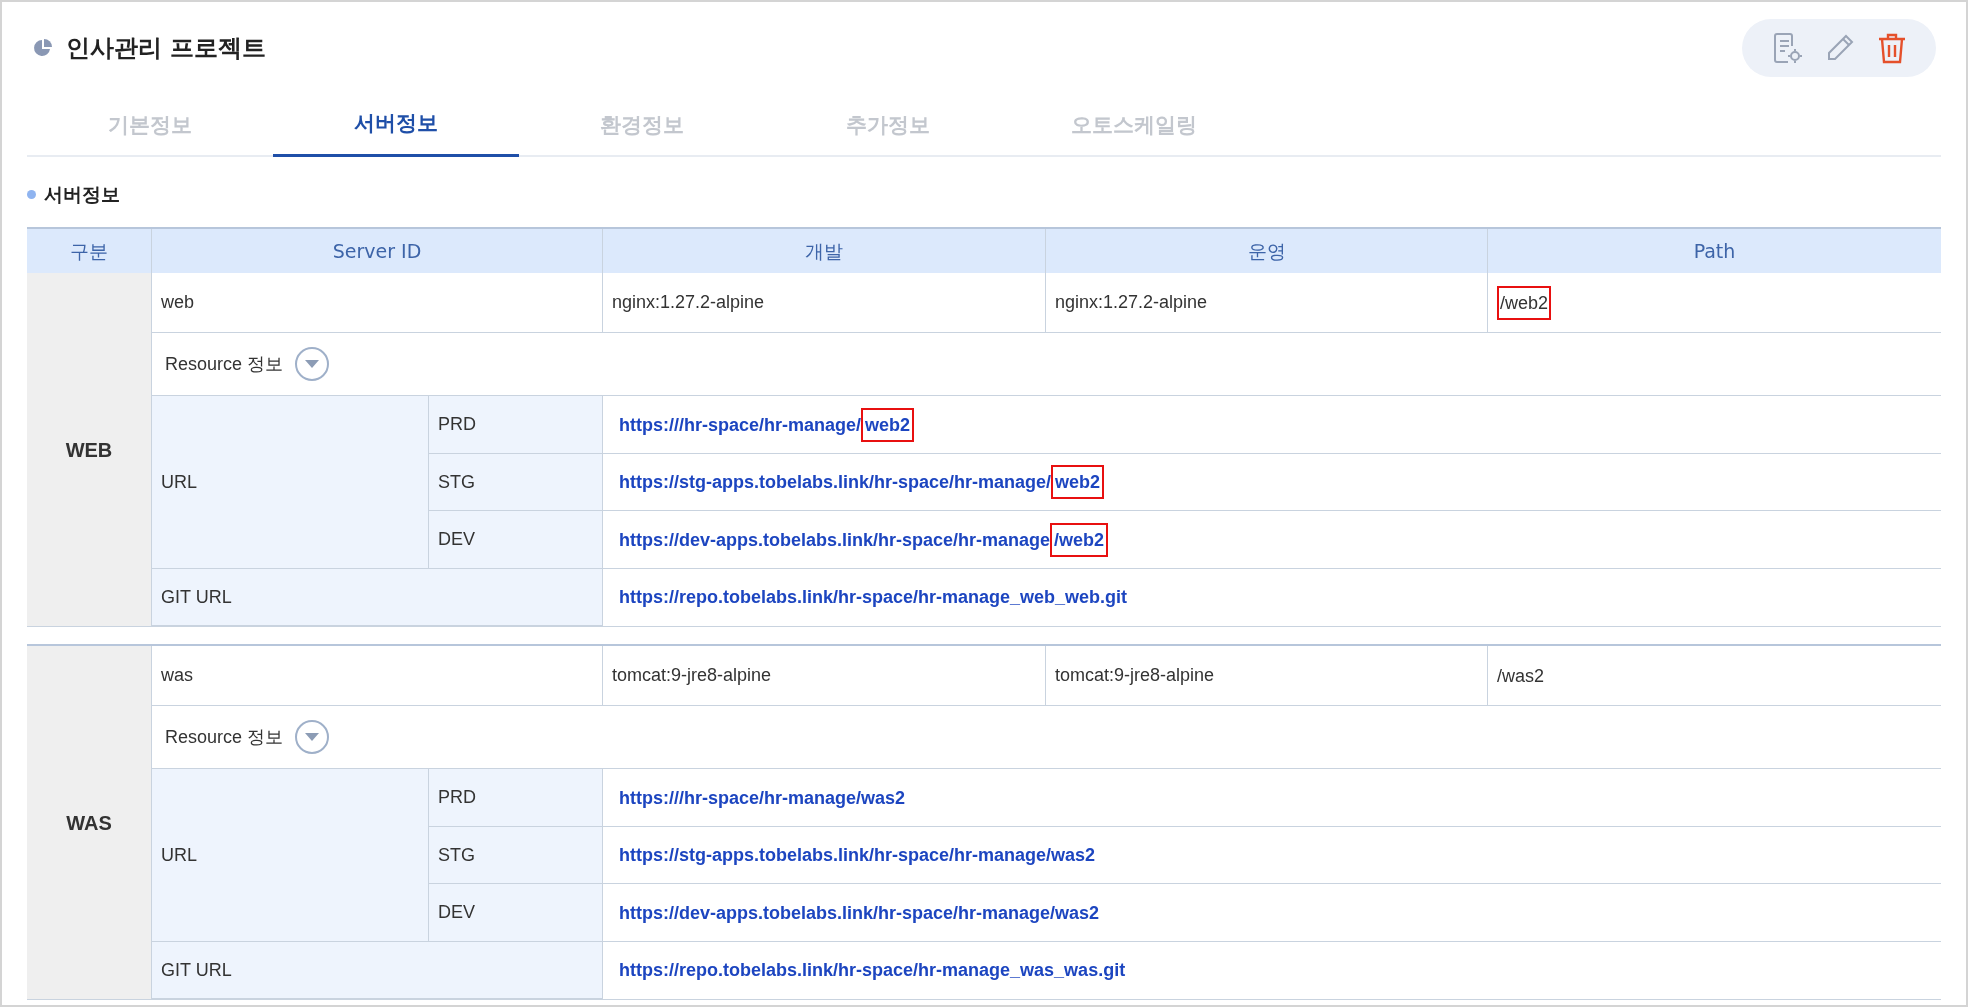 The image size is (1968, 1007). I want to click on page-title: 인사관리 프로젝트, so click(166, 48).